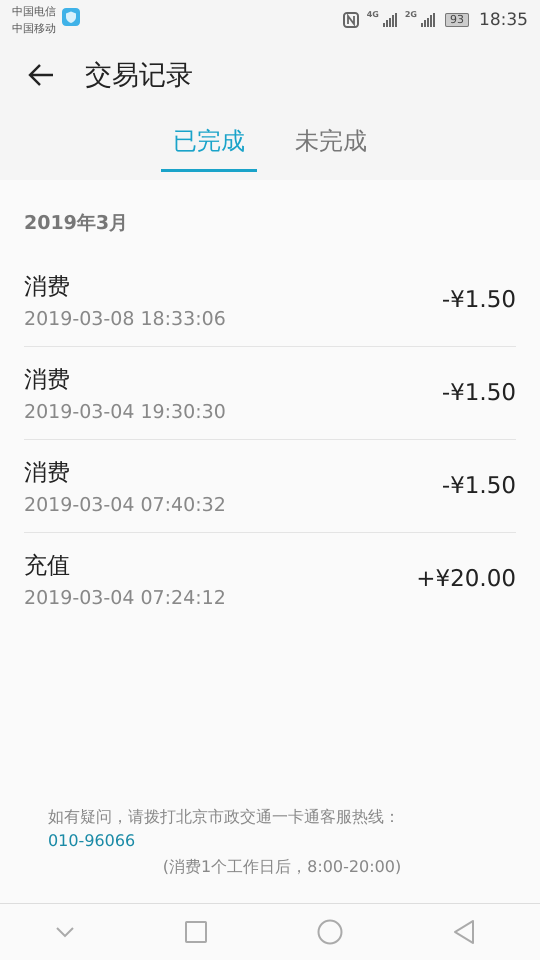  I want to click on back-arrow-icon, so click(41, 75).